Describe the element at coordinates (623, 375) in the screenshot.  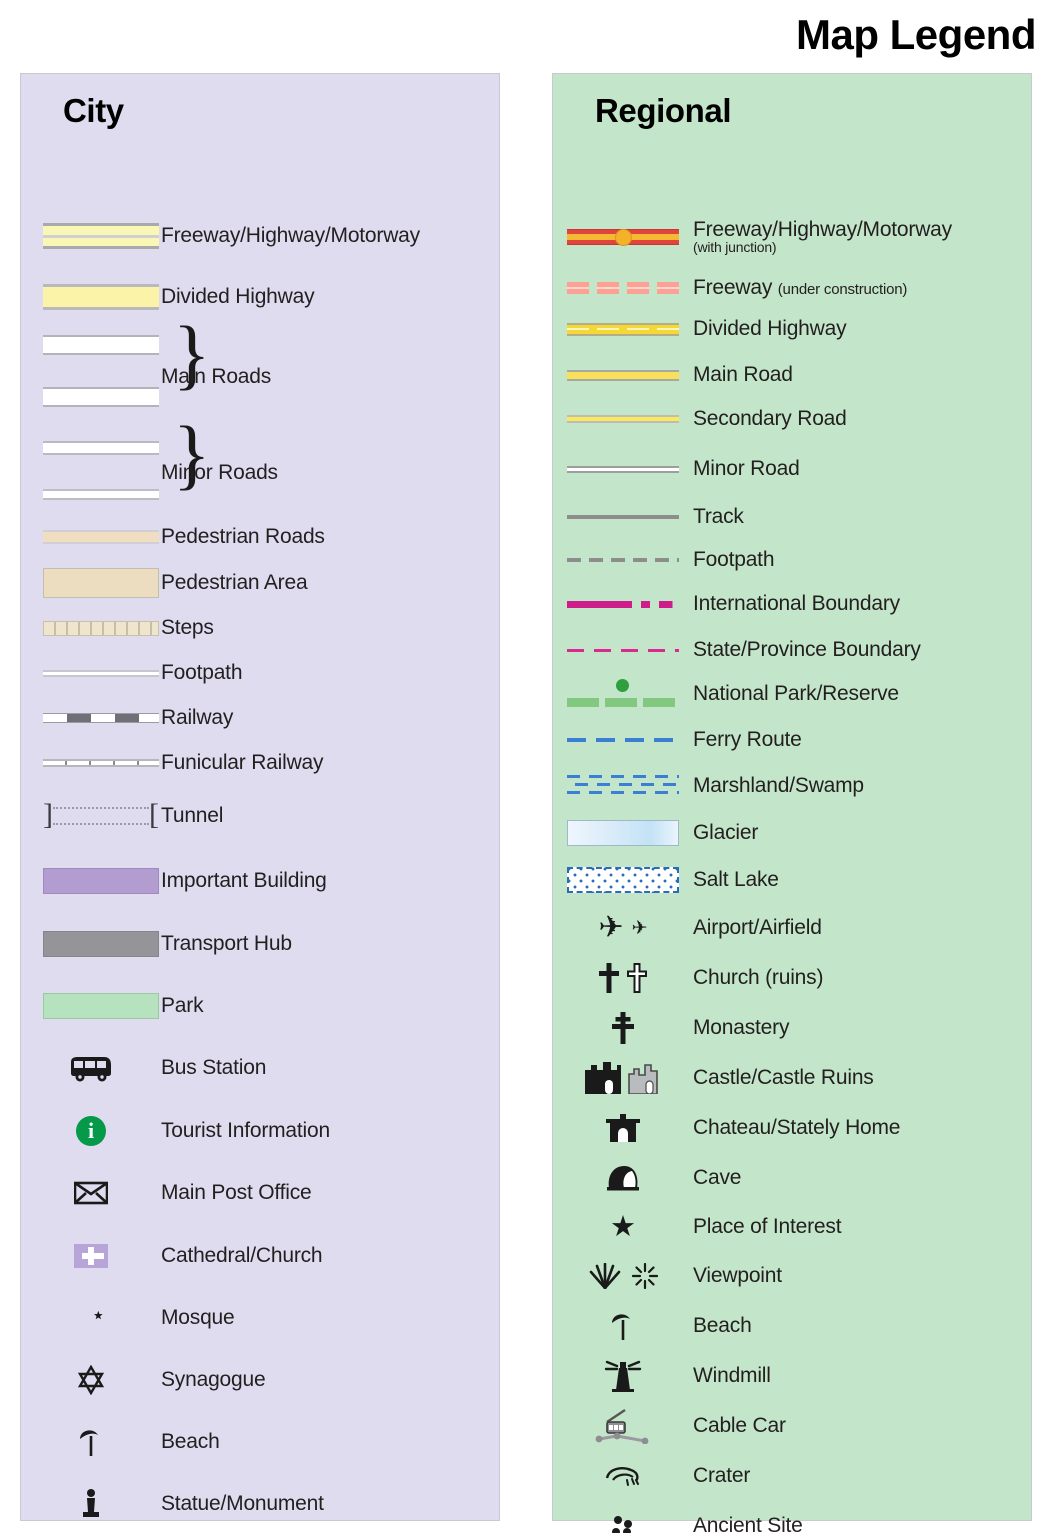
I see `symbol-yellow-main-road` at that location.